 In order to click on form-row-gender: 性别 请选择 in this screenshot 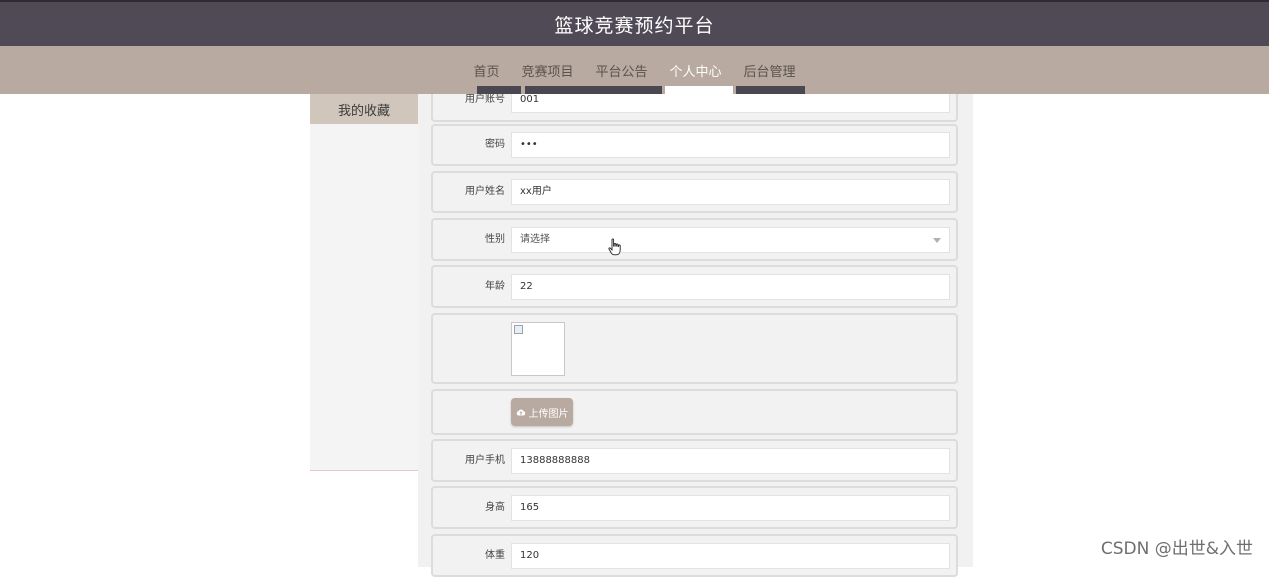, I will do `click(694, 239)`.